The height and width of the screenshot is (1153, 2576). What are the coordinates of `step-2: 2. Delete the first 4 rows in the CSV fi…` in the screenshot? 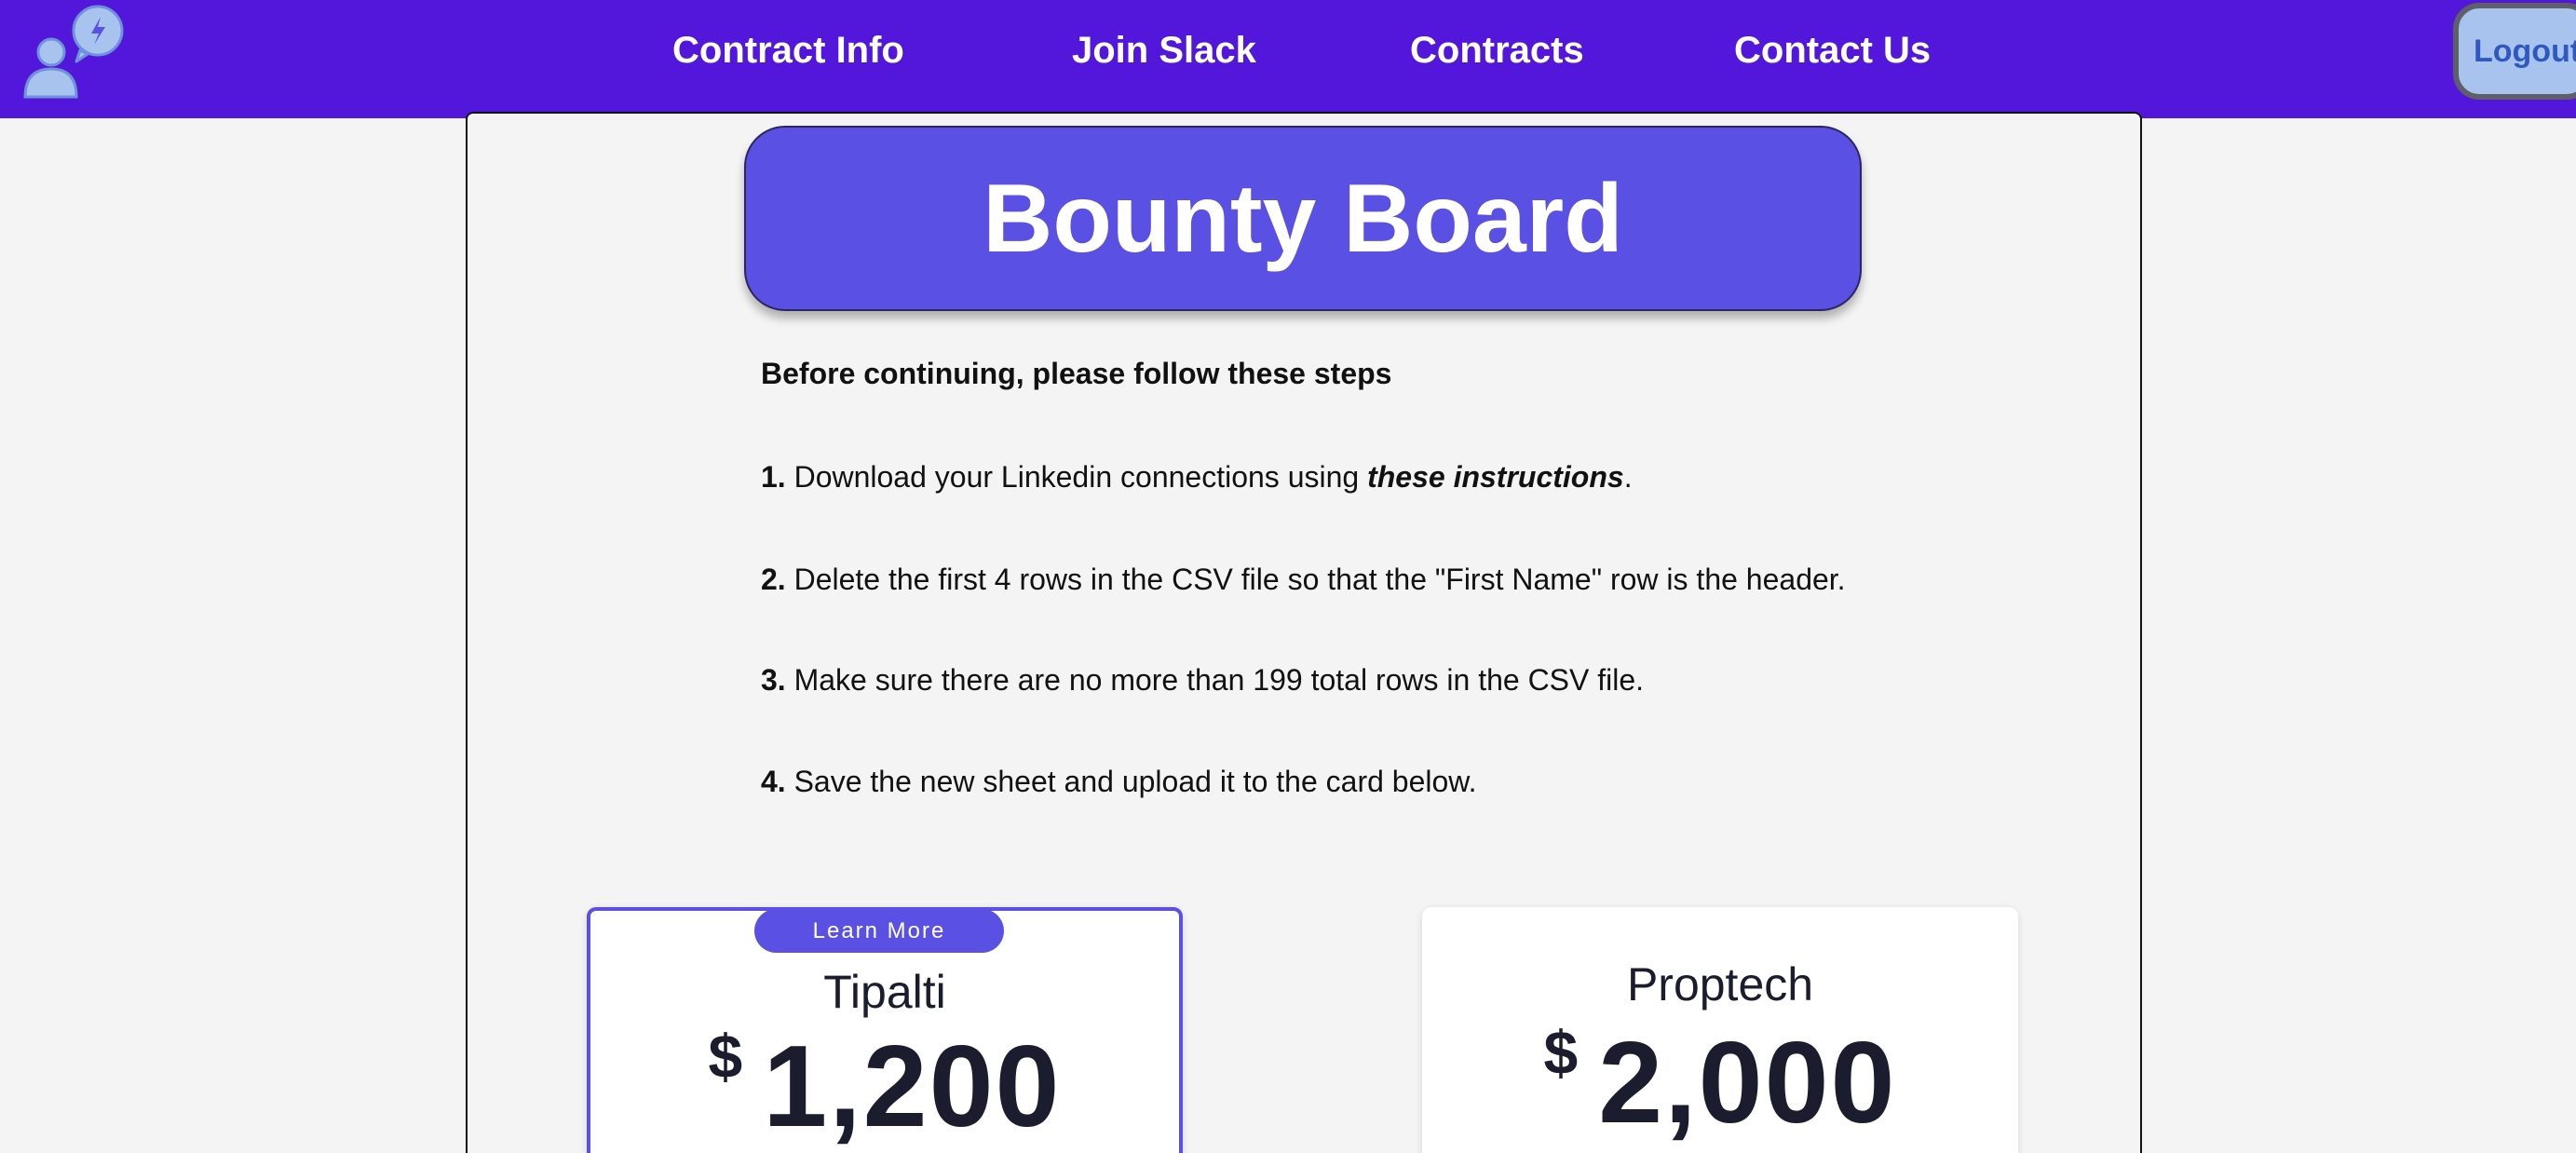 It's located at (1303, 580).